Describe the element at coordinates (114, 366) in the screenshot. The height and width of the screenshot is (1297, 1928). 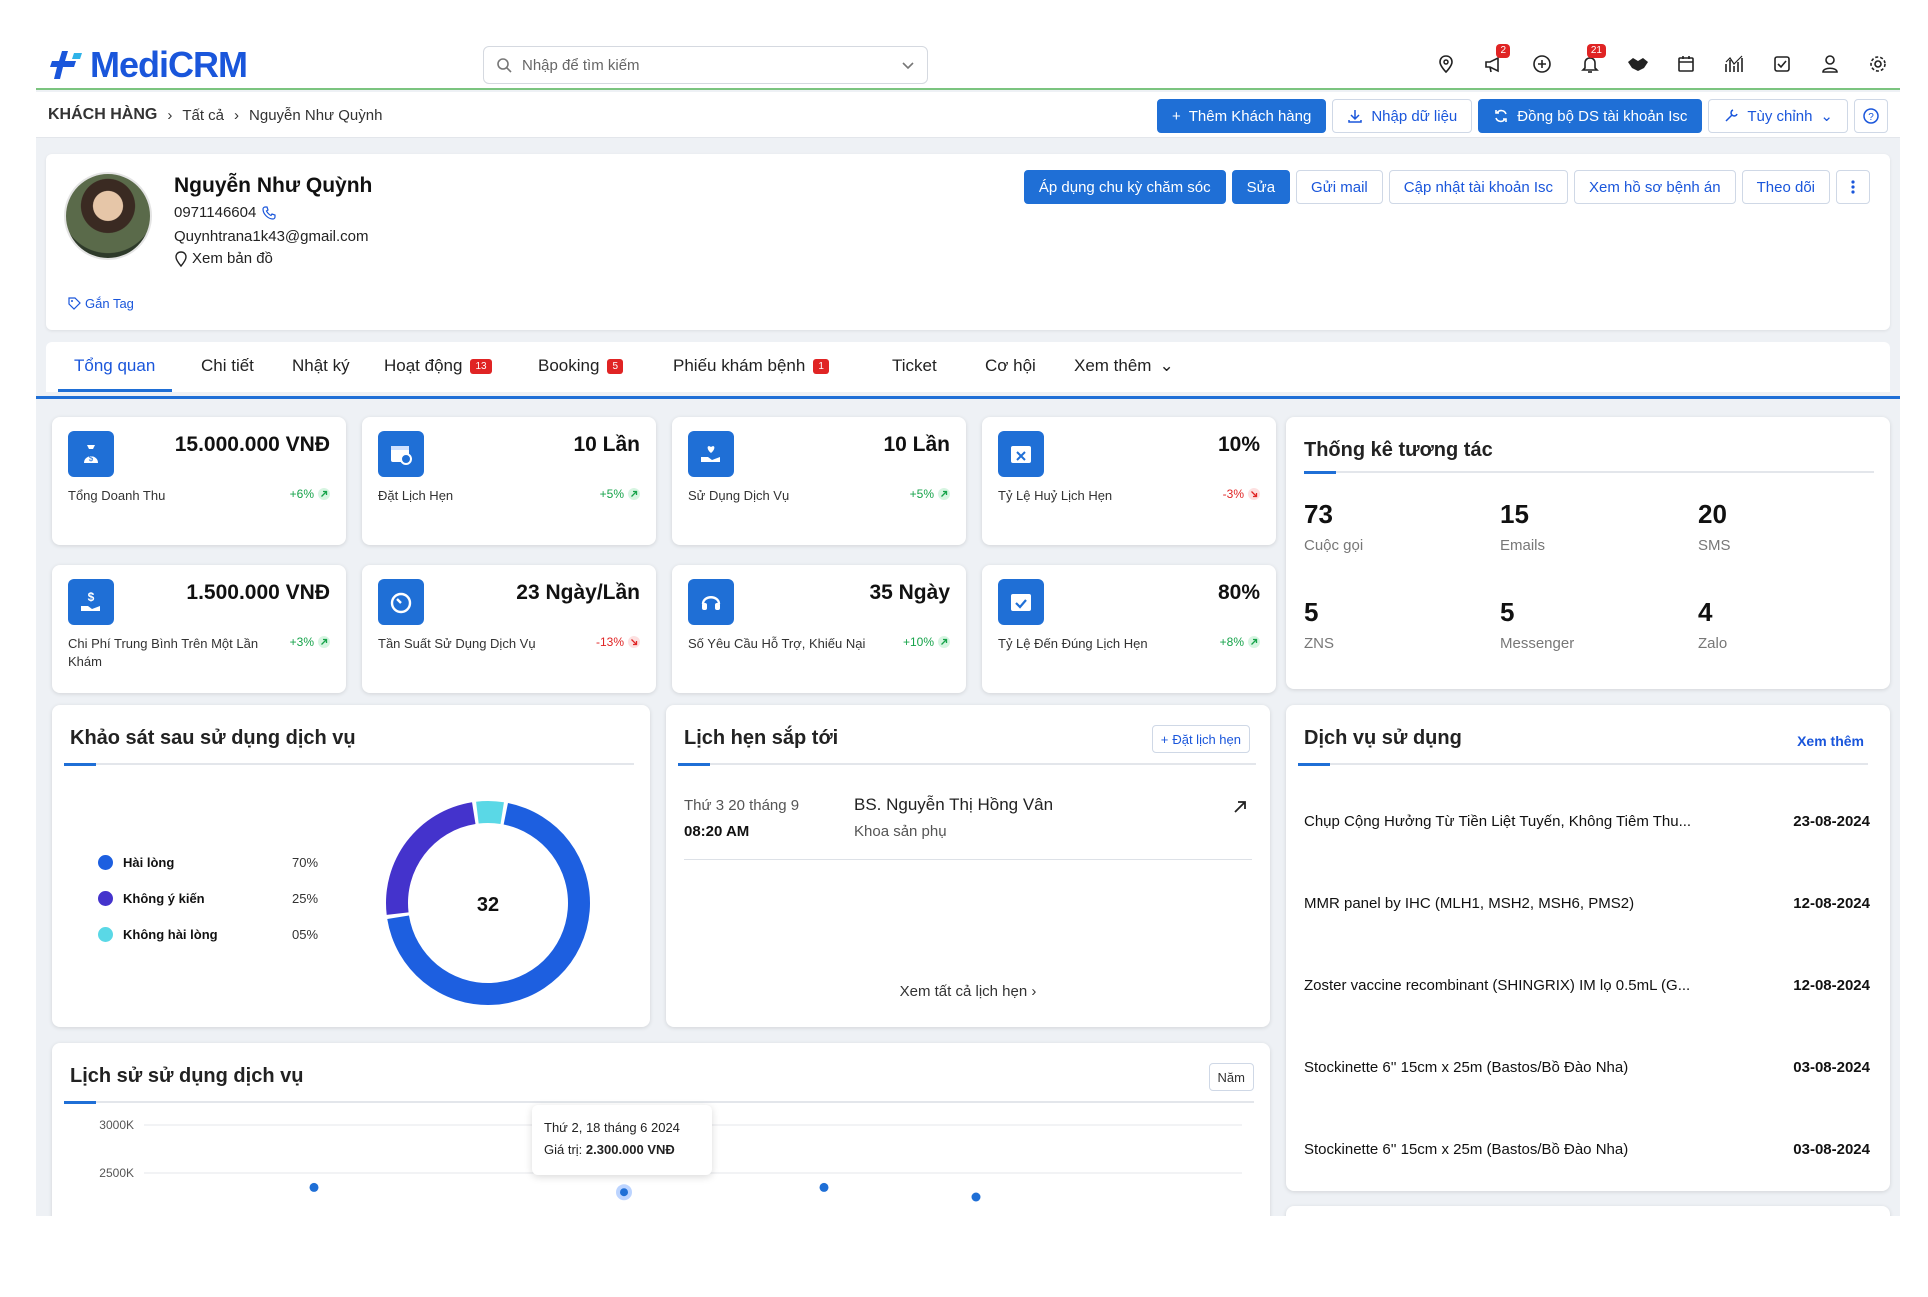
I see `tab-overview: Tổng quan` at that location.